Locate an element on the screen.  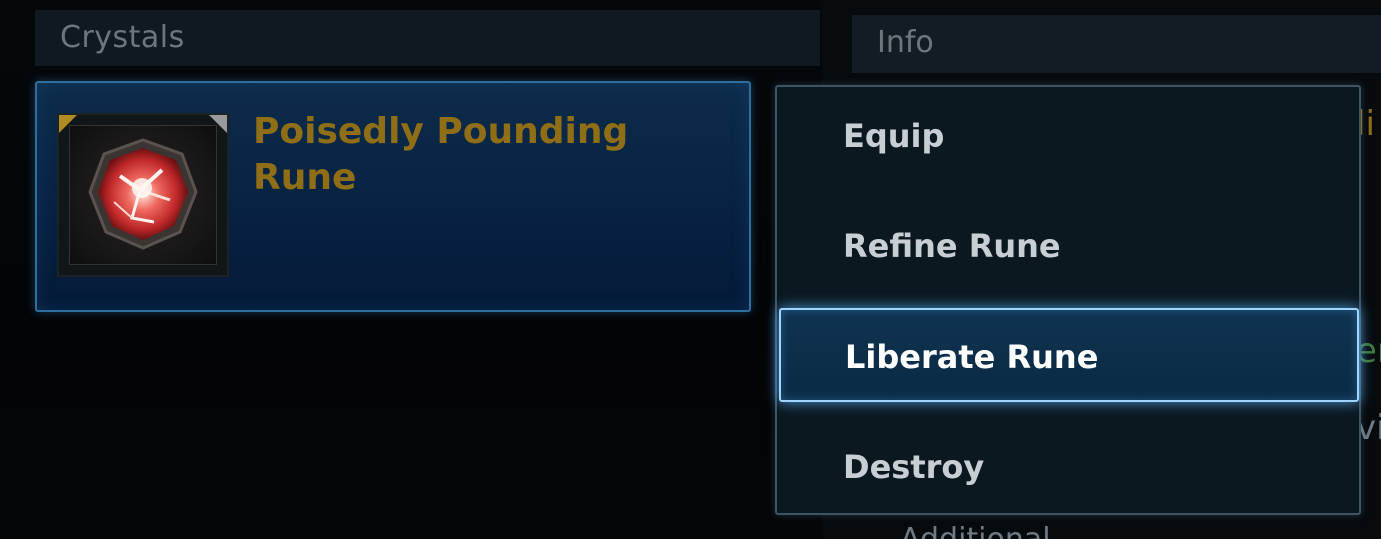
item-icon-frame is located at coordinates (143, 195).